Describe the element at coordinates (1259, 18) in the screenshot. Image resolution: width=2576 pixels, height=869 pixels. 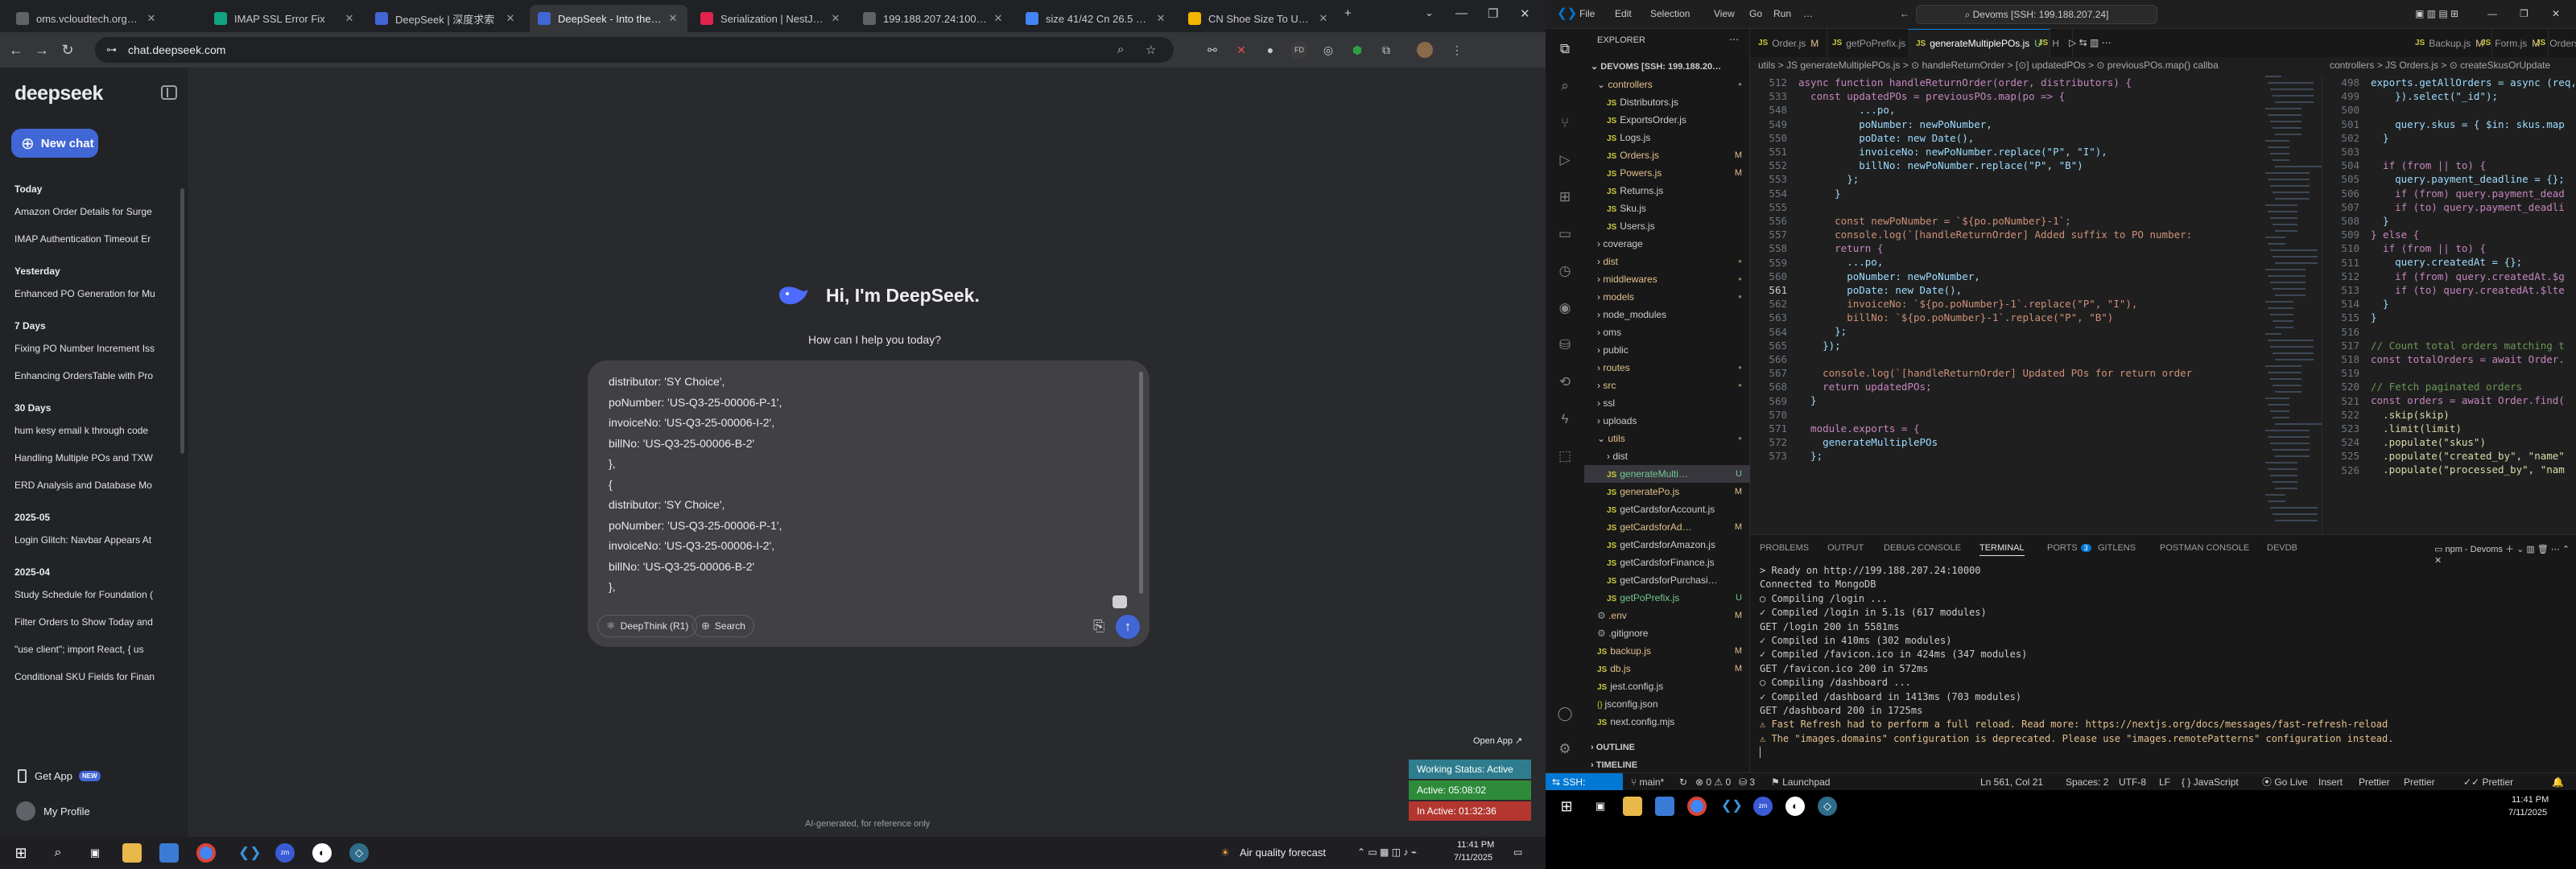
I see `browser-tab: CN Shoe Size To US - A ✕` at that location.